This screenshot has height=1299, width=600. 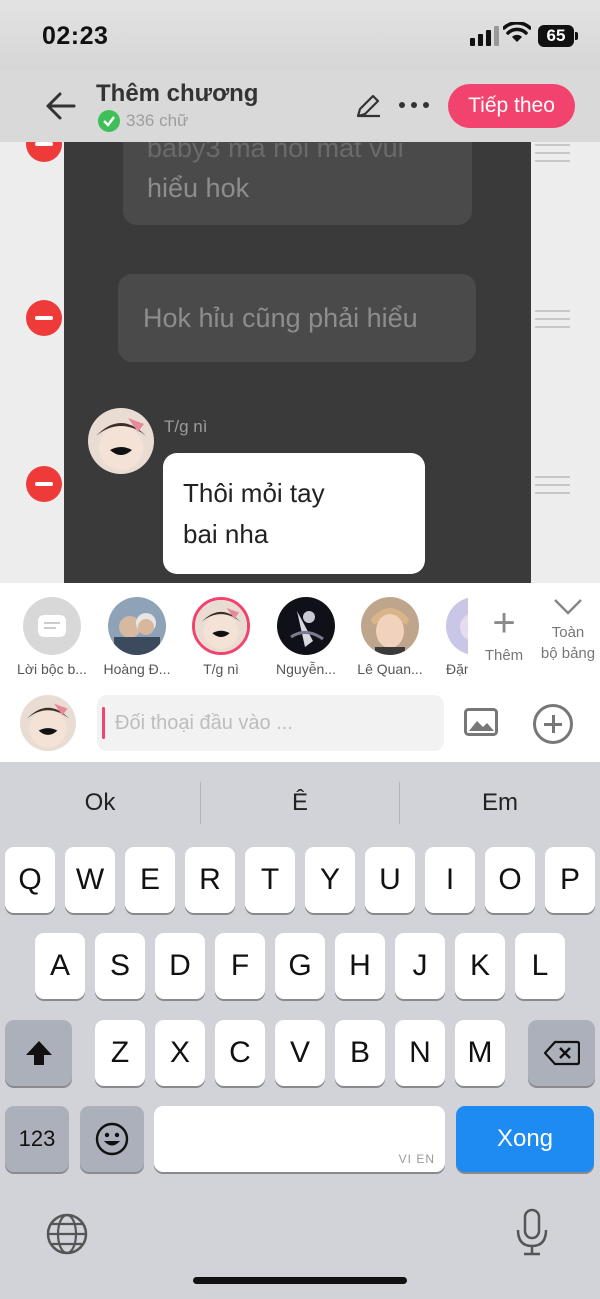 What do you see at coordinates (299, 1139) in the screenshot?
I see `space-key: VI EN` at bounding box center [299, 1139].